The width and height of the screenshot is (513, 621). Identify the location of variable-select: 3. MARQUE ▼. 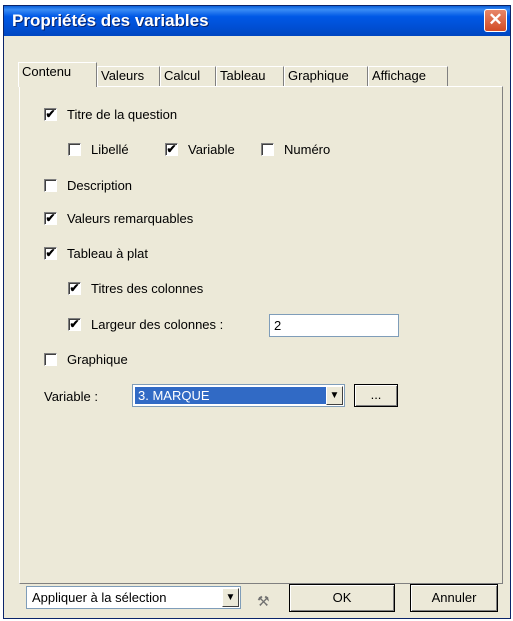
(238, 395).